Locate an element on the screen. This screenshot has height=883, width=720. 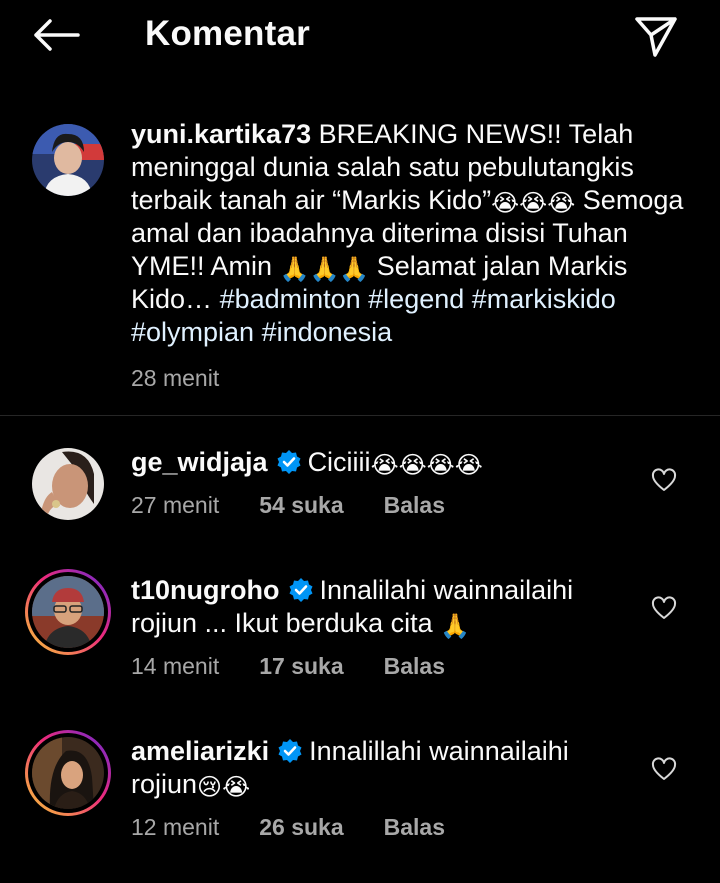
comment-meta: 27 menit 54 suka Balas is located at coordinates (288, 505).